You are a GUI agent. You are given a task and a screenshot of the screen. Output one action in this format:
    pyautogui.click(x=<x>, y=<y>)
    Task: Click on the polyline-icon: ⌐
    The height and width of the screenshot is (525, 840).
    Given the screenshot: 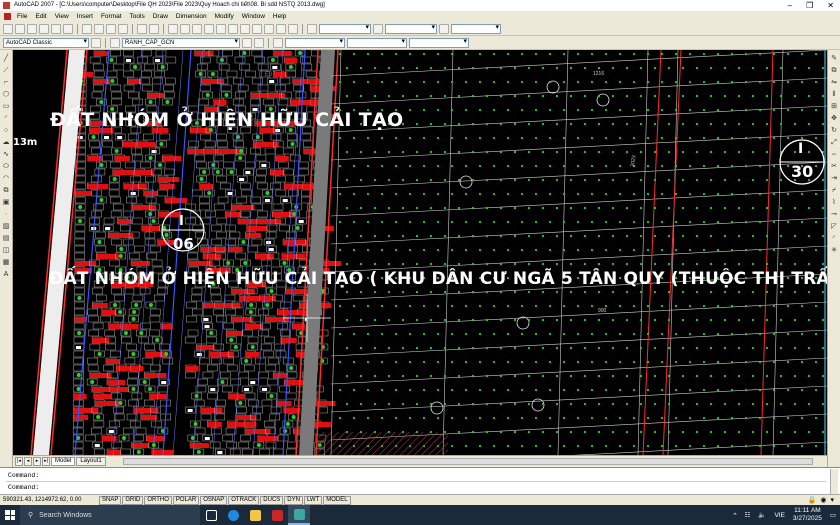 What is the action you would take?
    pyautogui.click(x=6, y=82)
    